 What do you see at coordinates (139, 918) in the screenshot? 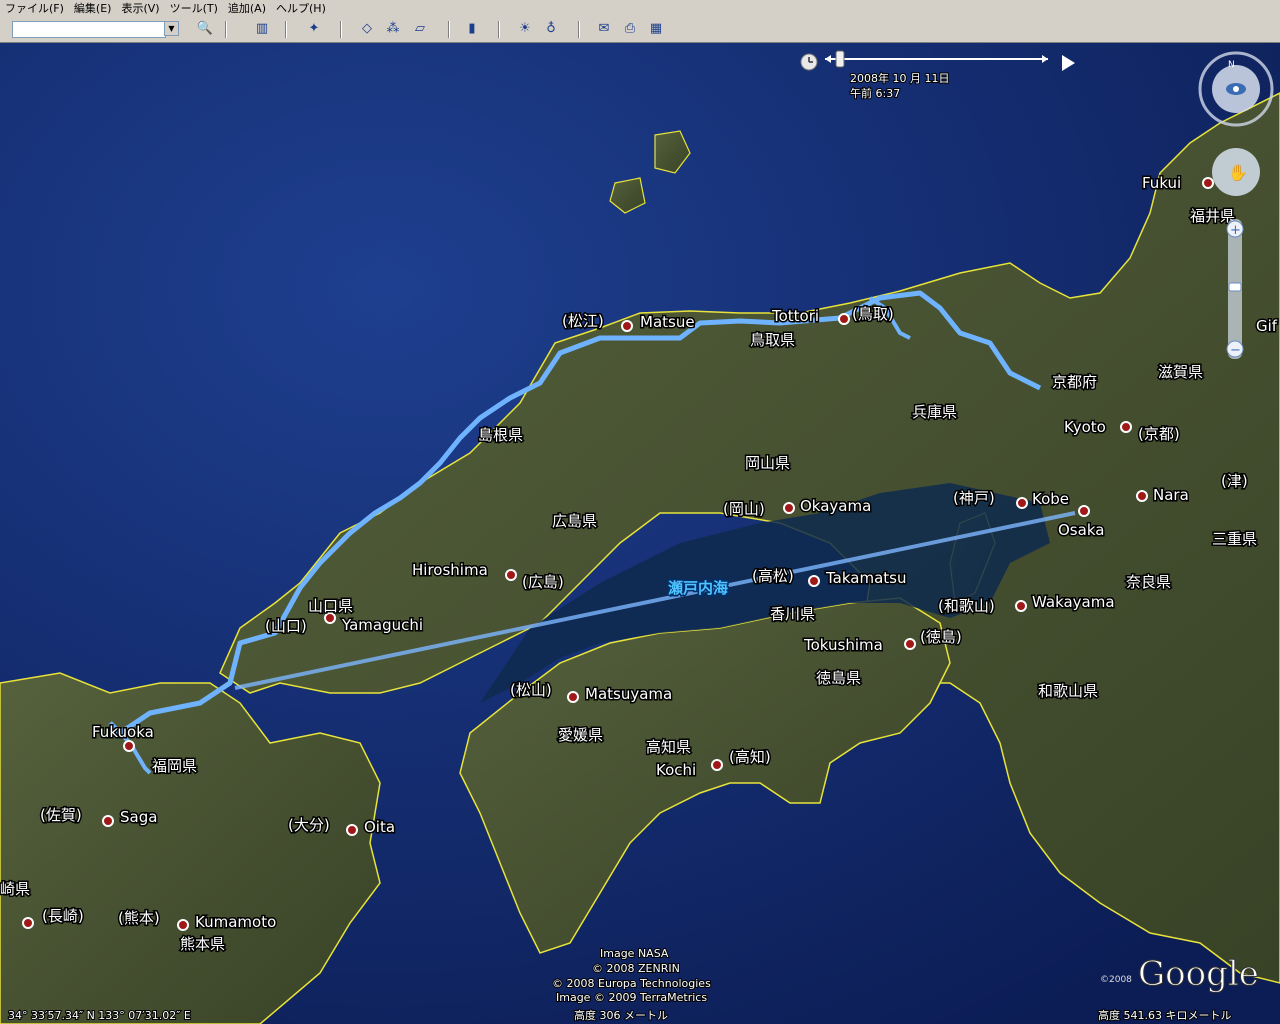
I see `city-label-kumamoto-jp: (熊本)` at bounding box center [139, 918].